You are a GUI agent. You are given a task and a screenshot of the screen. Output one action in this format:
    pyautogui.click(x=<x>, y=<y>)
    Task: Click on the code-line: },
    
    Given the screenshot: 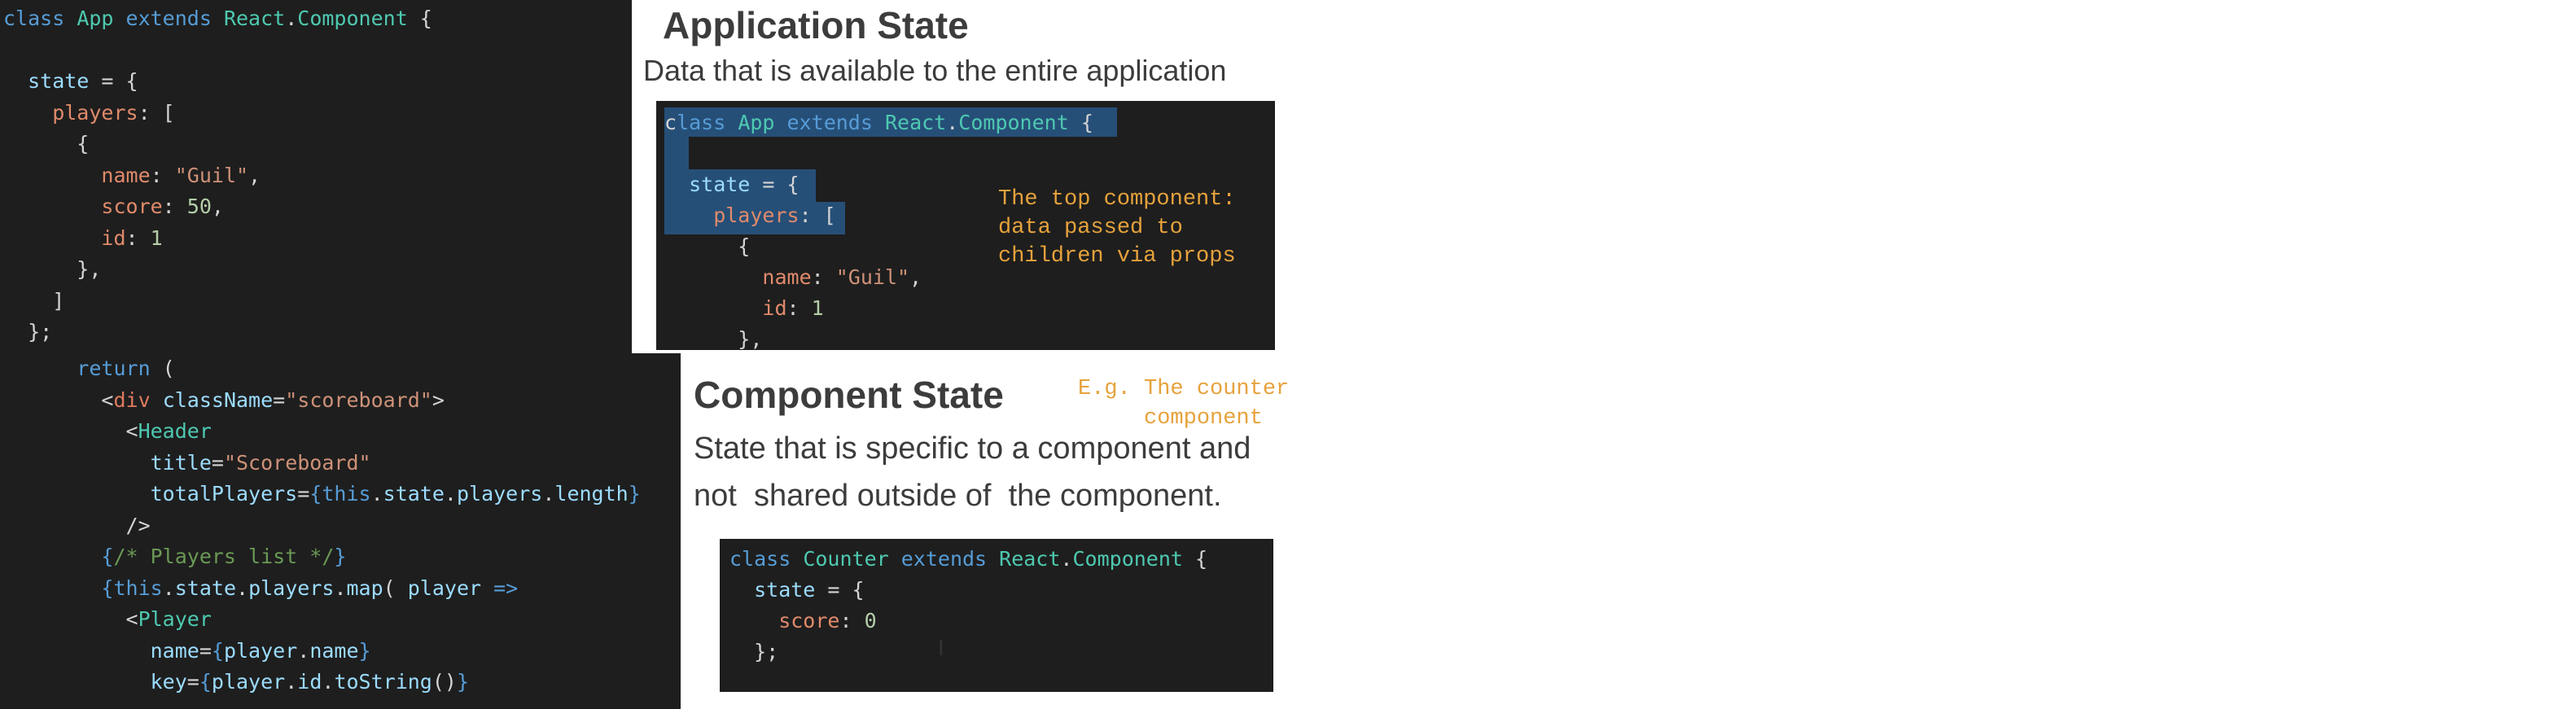 What is the action you would take?
    pyautogui.click(x=52, y=270)
    